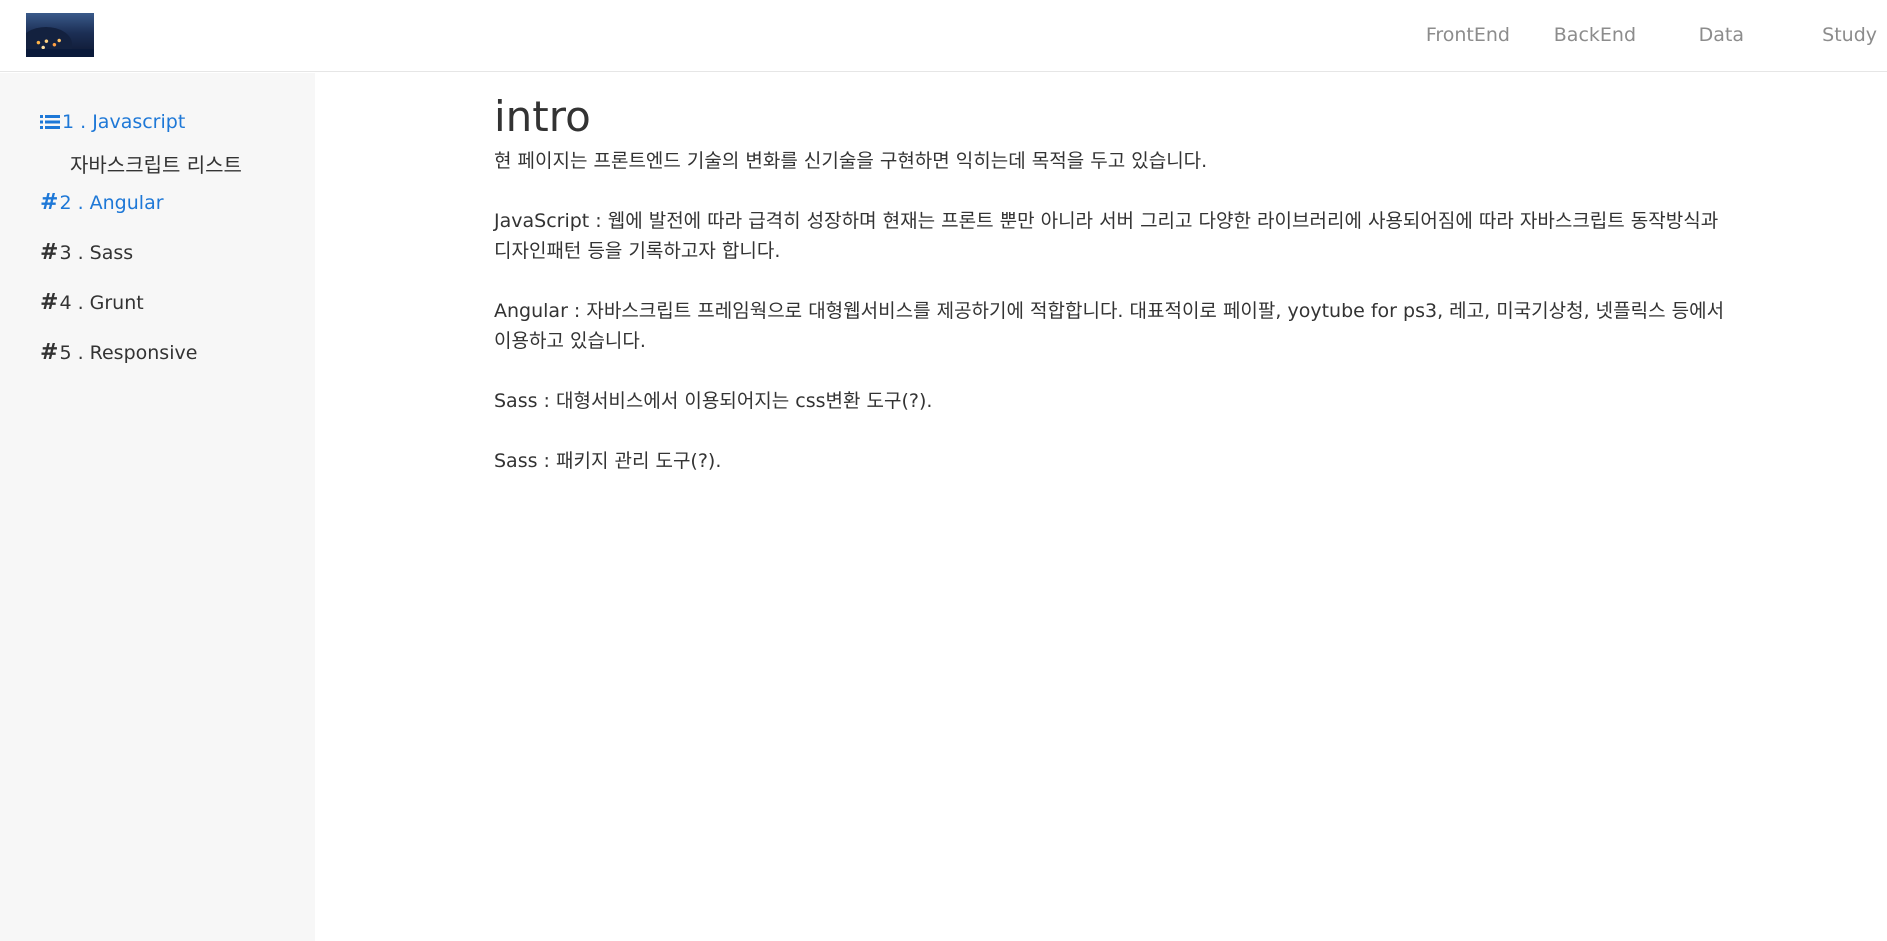 This screenshot has width=1887, height=941. I want to click on sidebar-item-label: 4 . Grunt, so click(101, 302).